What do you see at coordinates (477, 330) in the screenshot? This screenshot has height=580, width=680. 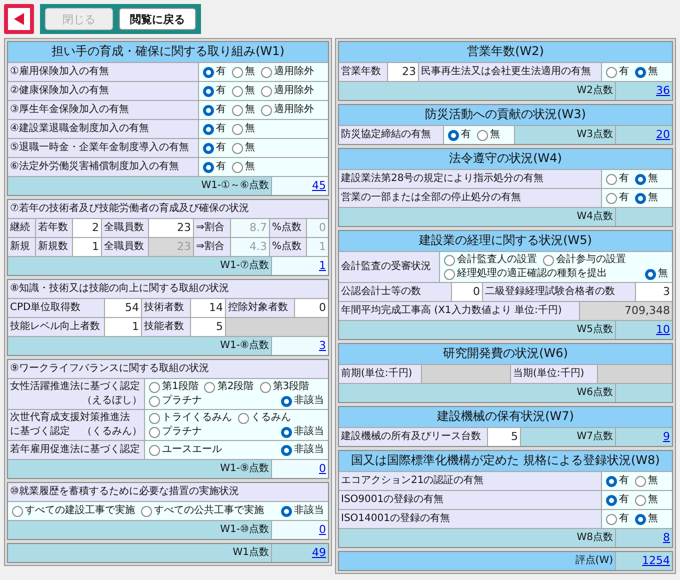 I see `score-label: W5点数` at bounding box center [477, 330].